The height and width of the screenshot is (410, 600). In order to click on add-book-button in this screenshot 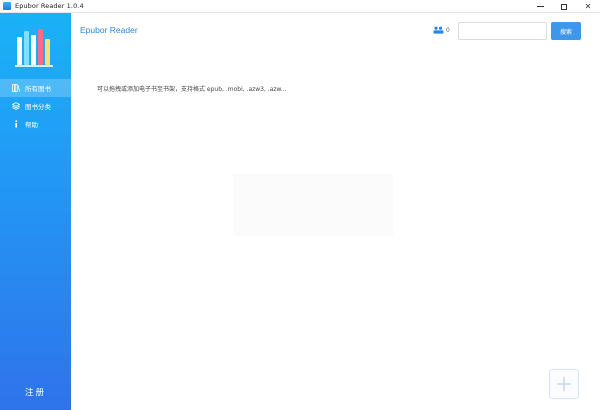, I will do `click(564, 384)`.